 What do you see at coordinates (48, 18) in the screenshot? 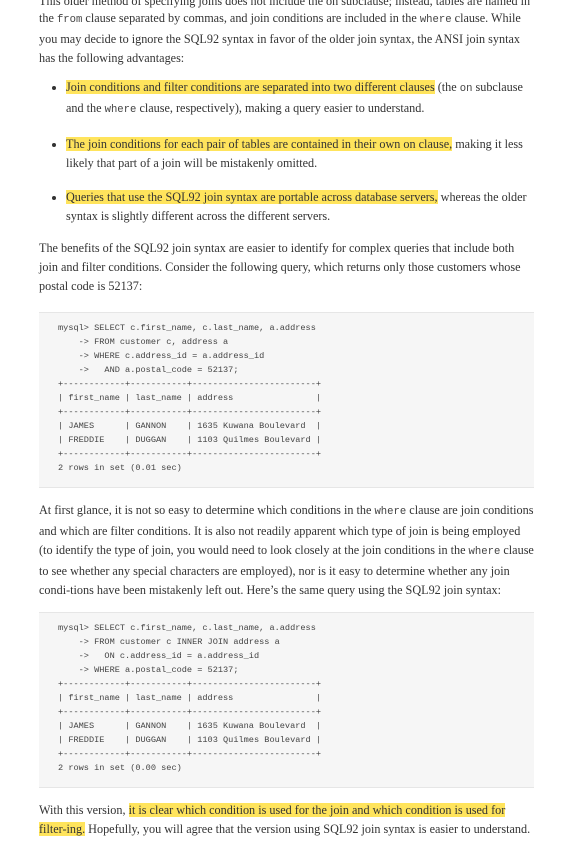
I see `intro-text-1: the` at bounding box center [48, 18].